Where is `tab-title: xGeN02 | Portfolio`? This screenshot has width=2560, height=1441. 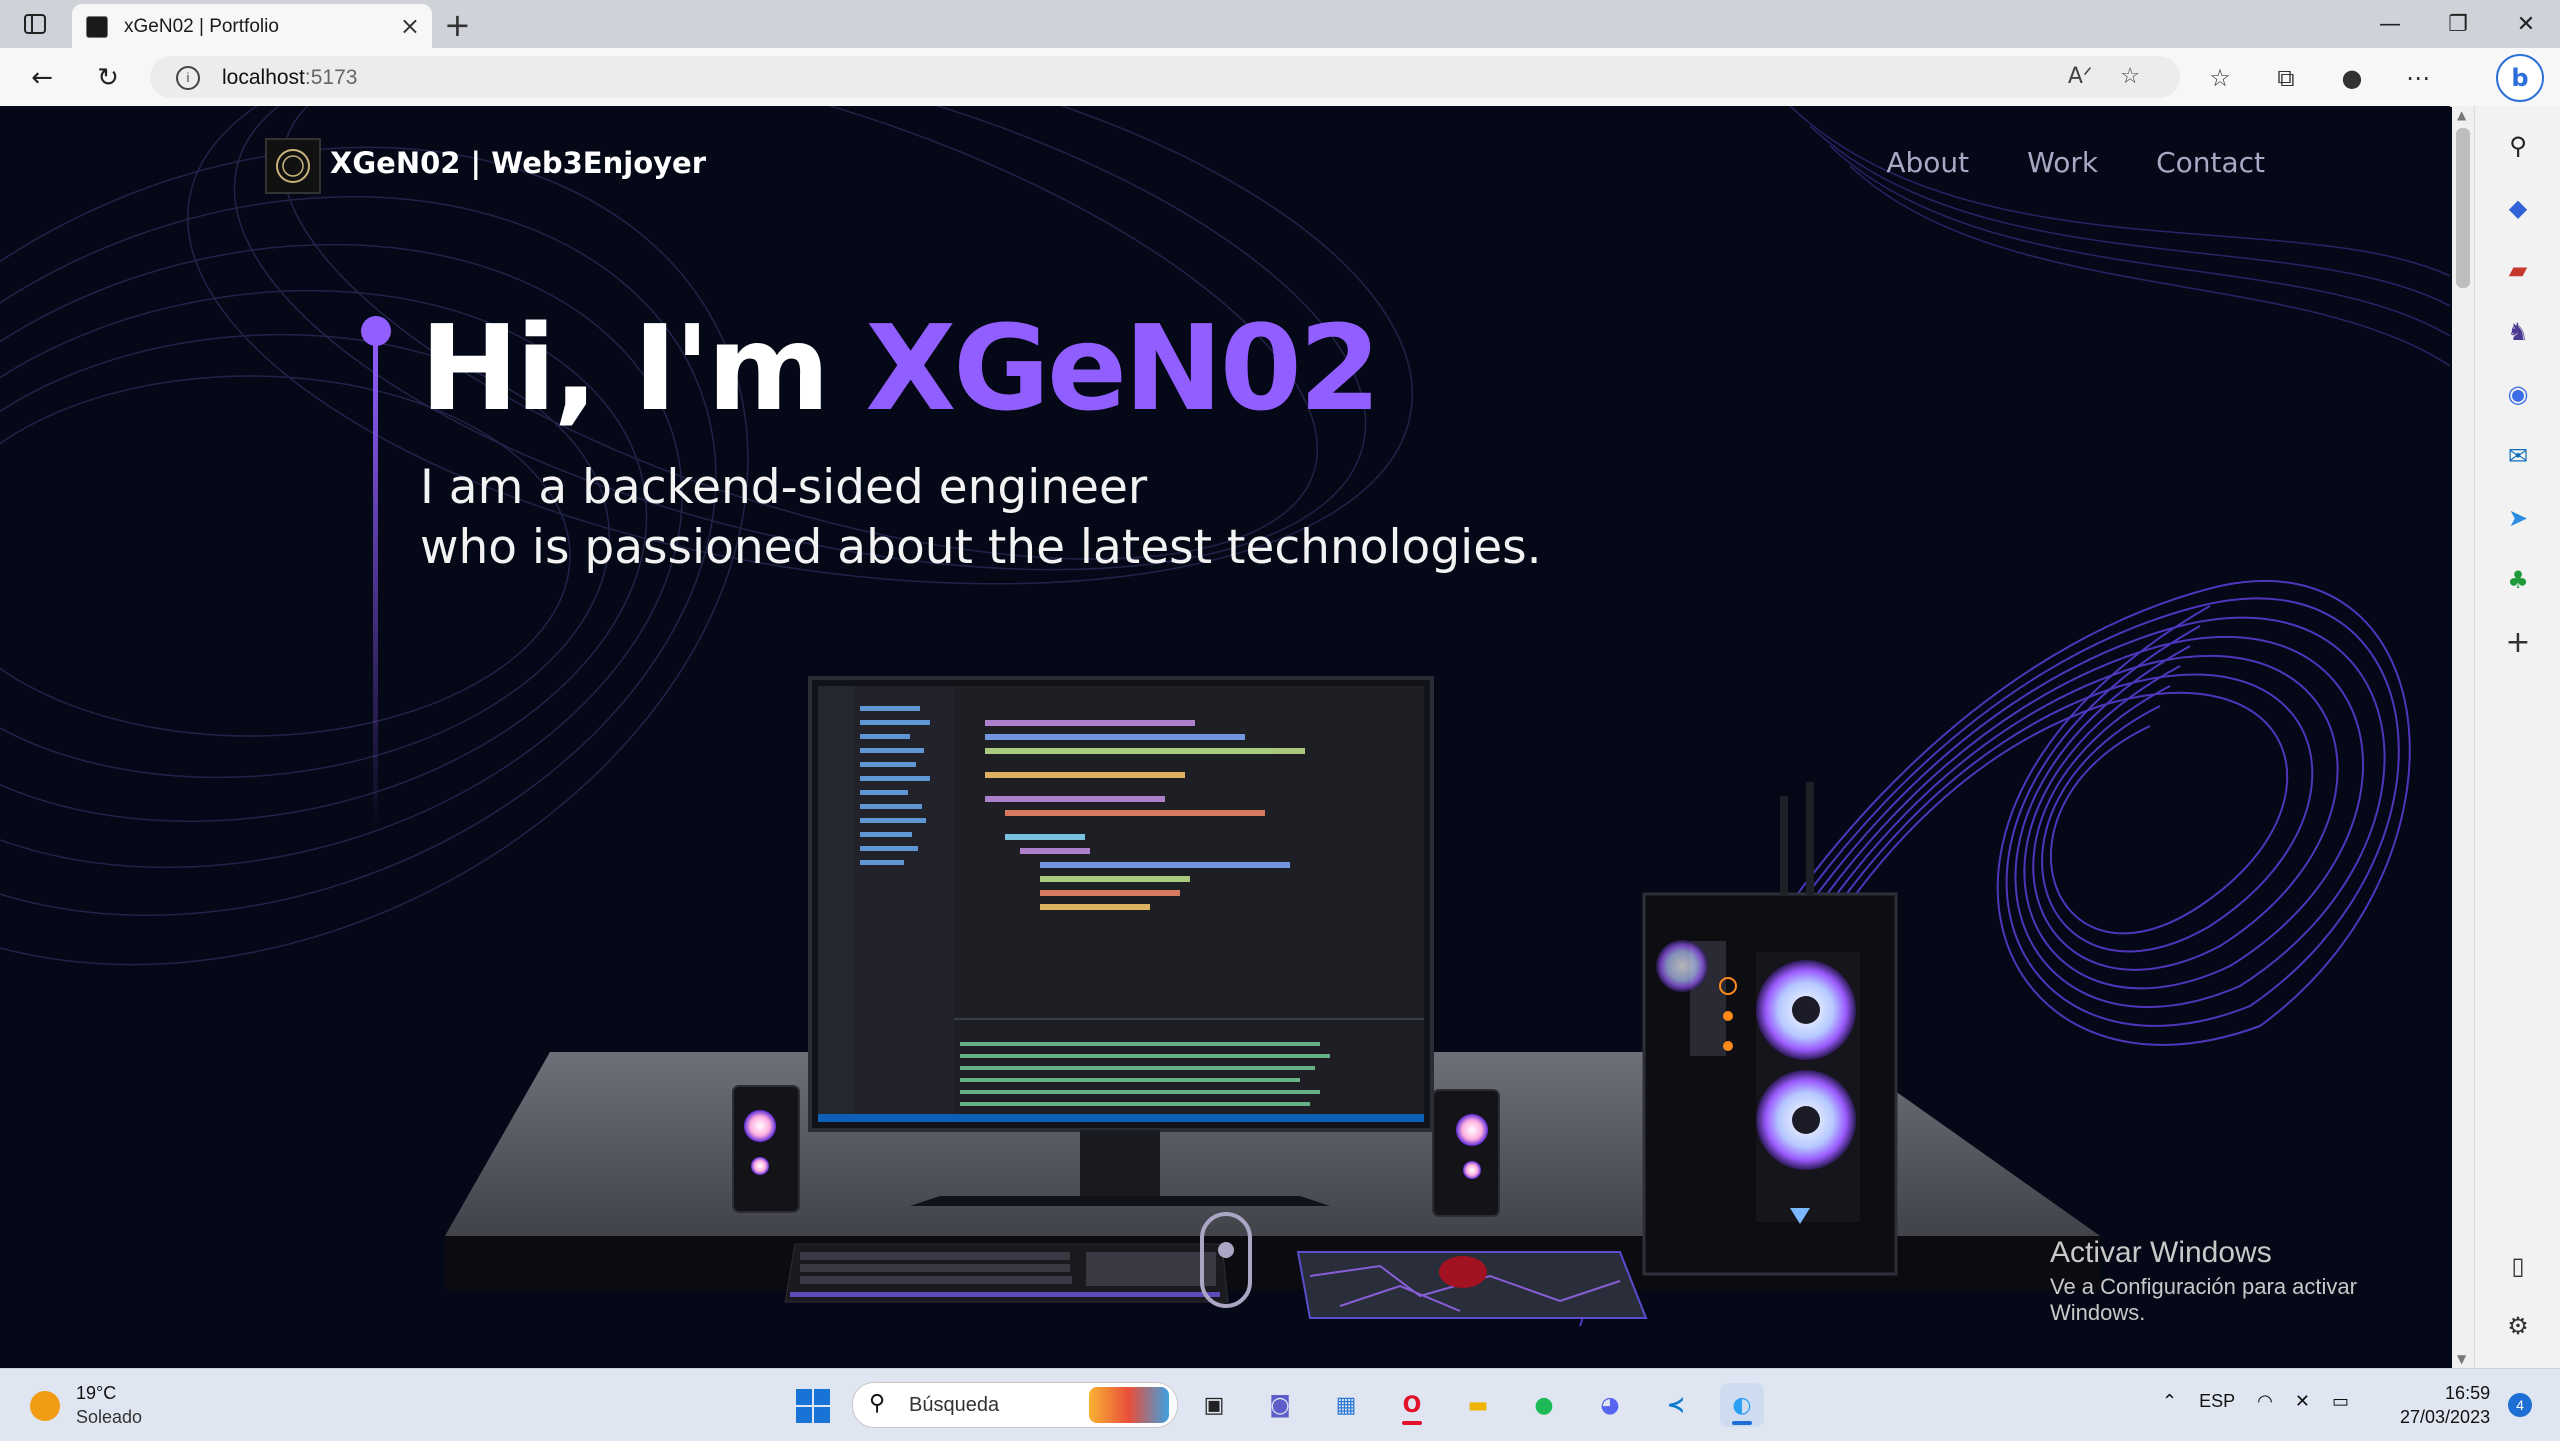
tab-title: xGeN02 | Portfolio is located at coordinates (201, 26).